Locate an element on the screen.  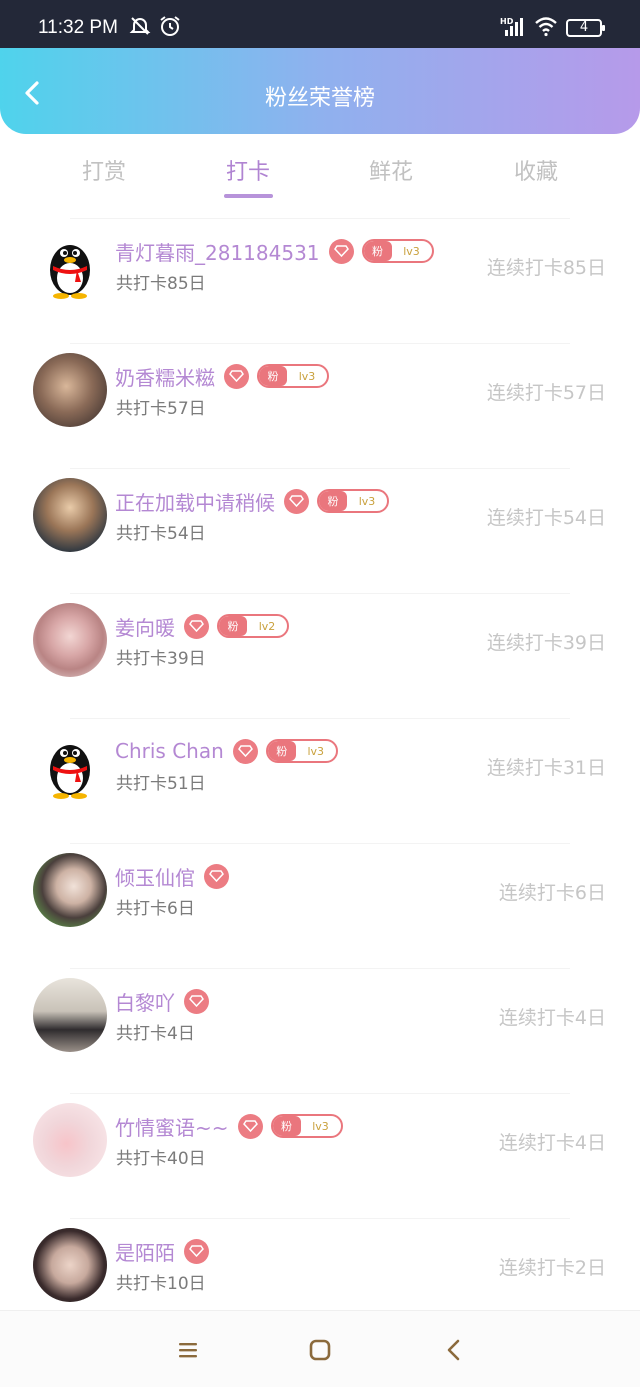
total-checkin: 共打卡85日 is located at coordinates (161, 284).